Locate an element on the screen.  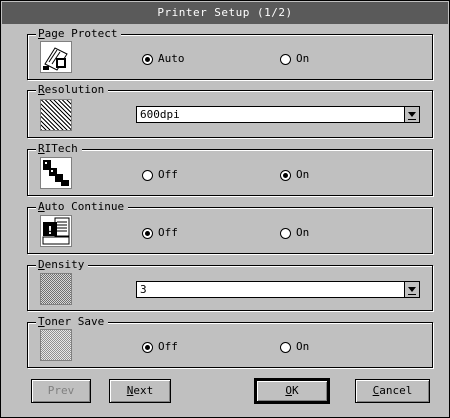
next-button: Next is located at coordinates (140, 391).